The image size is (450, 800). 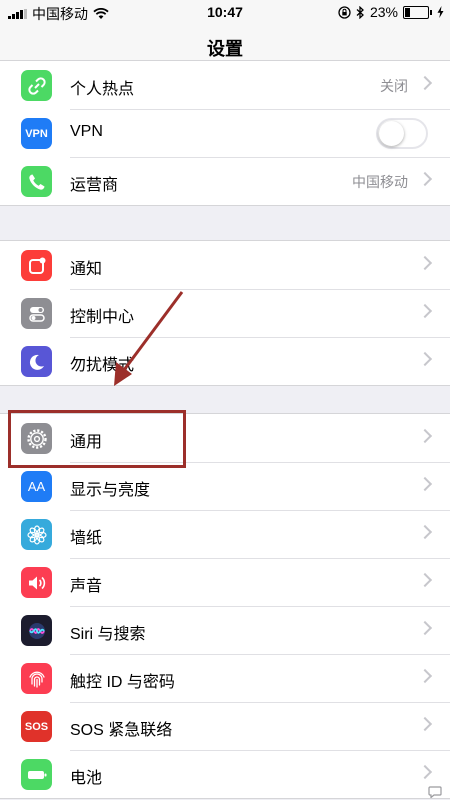 I want to click on watermark, so click(x=435, y=792).